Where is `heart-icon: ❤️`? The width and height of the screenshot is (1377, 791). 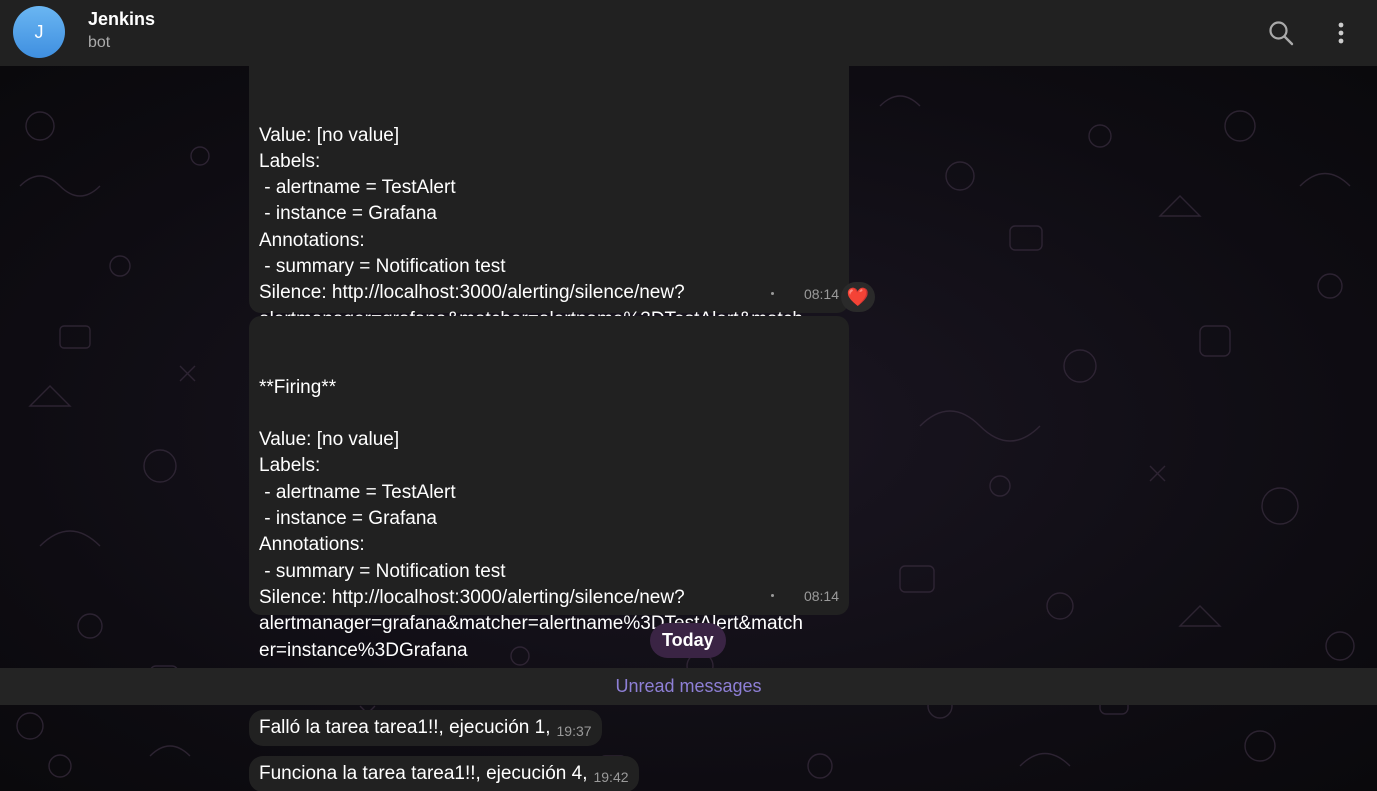 heart-icon: ❤️ is located at coordinates (858, 296).